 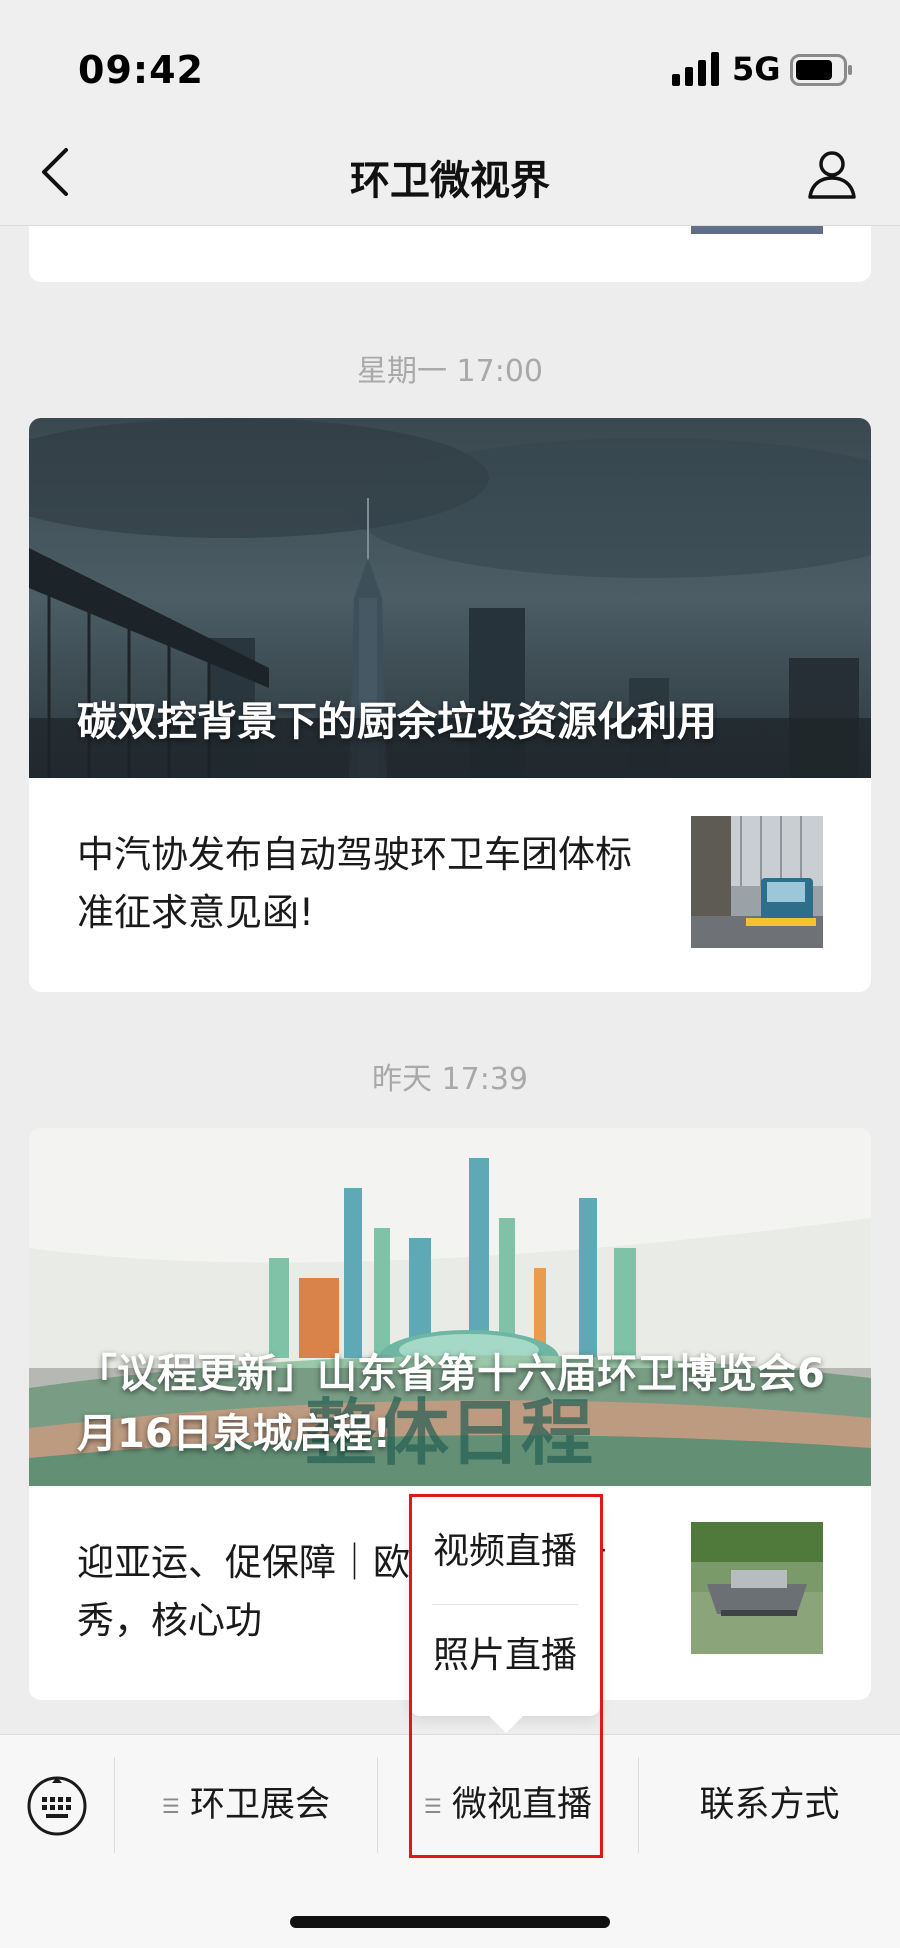 I want to click on menu-expo: ☰ 环卫展会, so click(x=246, y=1805).